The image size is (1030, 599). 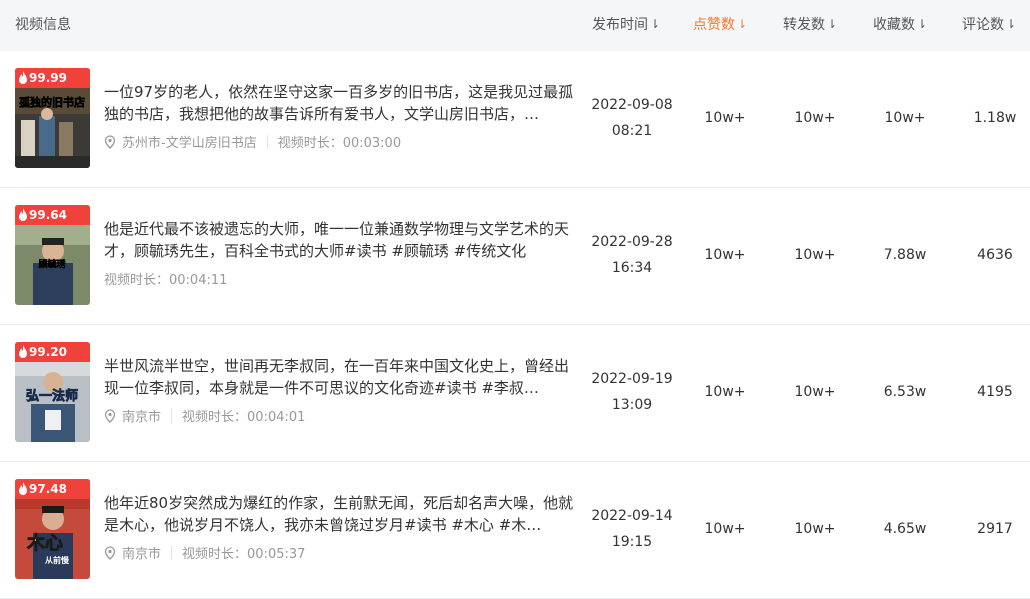 I want to click on video-location: 苏州市-文学山房旧书店, so click(x=189, y=143).